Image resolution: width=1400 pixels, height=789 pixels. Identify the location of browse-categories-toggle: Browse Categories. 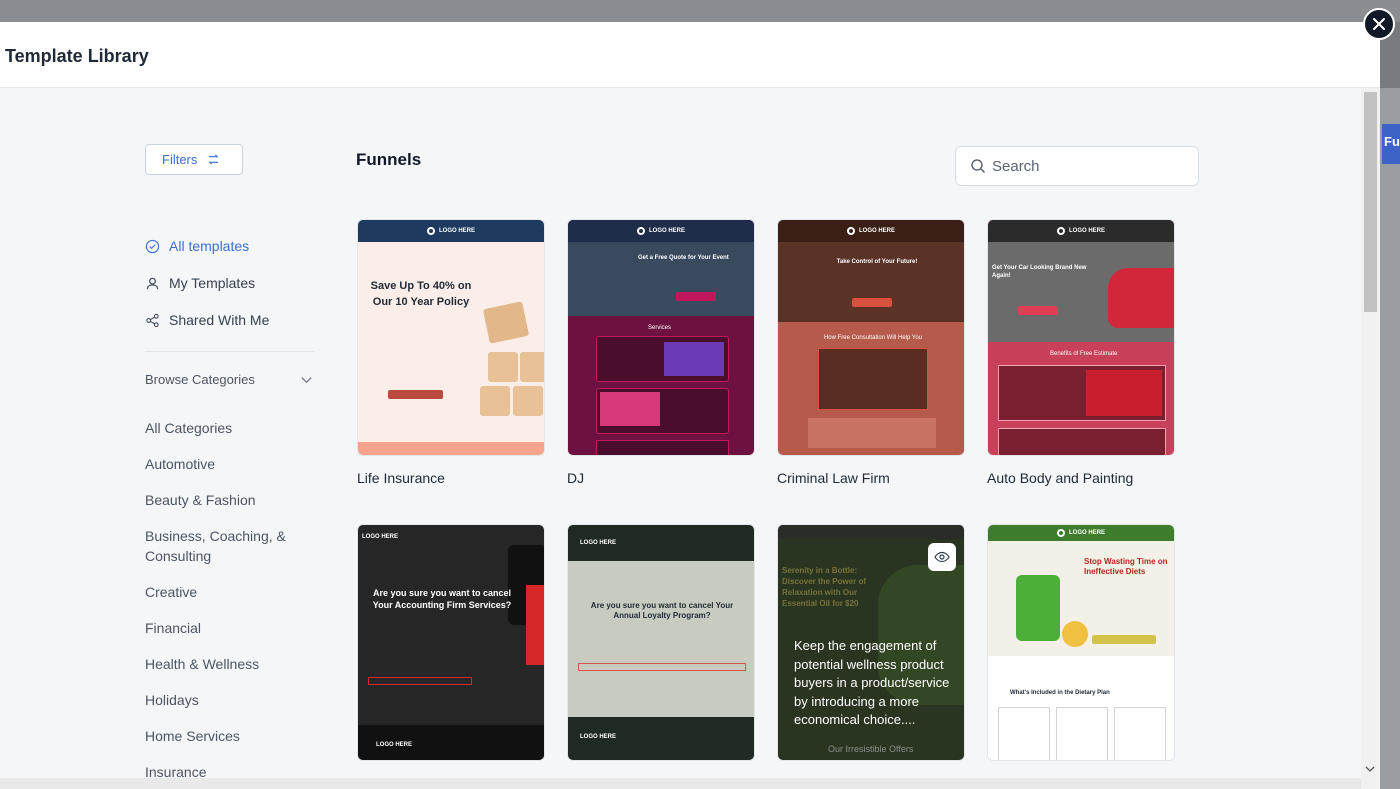
(229, 379).